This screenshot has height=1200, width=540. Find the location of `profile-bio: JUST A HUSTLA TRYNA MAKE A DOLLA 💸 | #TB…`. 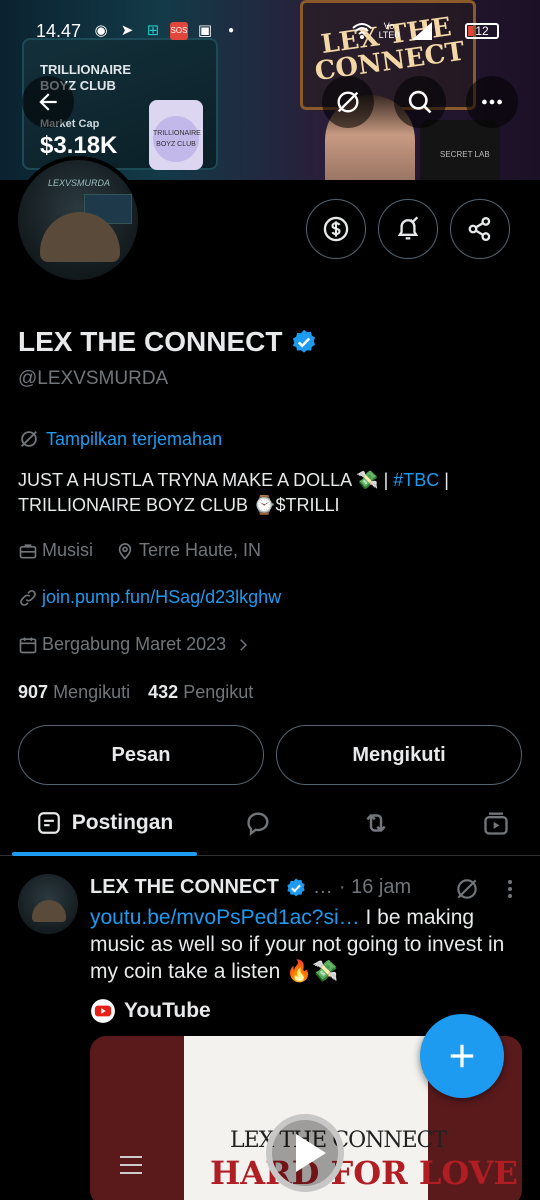

profile-bio: JUST A HUSTLA TRYNA MAKE A DOLLA 💸 | #TB… is located at coordinates (268, 493).